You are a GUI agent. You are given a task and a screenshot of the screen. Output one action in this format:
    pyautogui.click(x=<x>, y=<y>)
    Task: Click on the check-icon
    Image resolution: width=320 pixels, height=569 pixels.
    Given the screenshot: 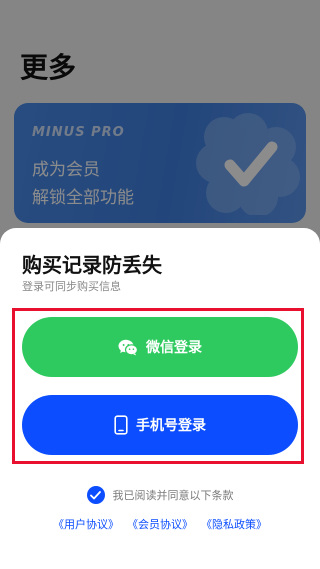 What is the action you would take?
    pyautogui.click(x=95, y=494)
    